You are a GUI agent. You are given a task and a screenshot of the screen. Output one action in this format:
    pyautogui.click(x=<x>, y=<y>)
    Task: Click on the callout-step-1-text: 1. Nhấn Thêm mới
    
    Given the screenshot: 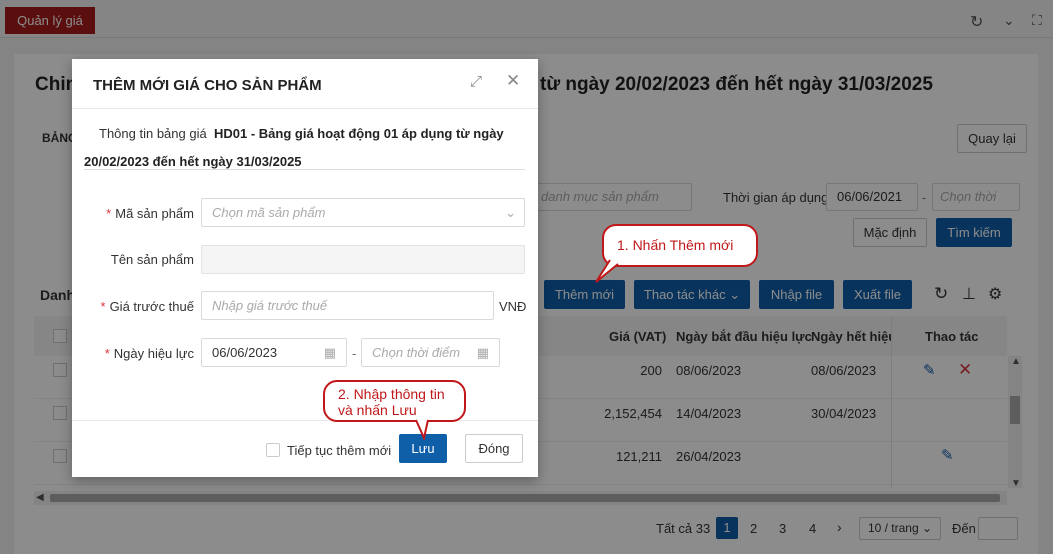 What is the action you would take?
    pyautogui.click(x=675, y=245)
    